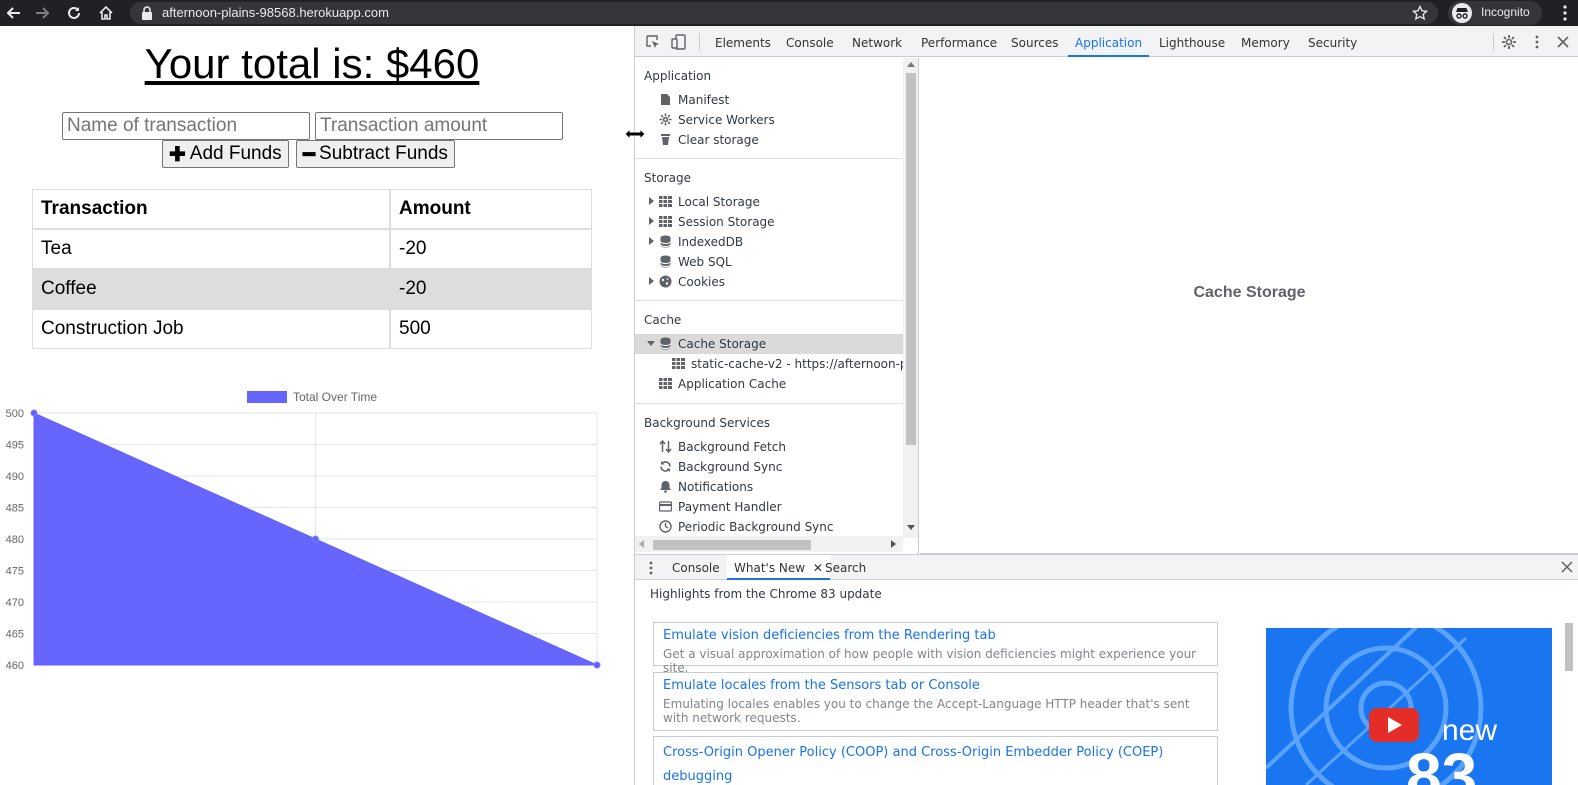 This screenshot has width=1578, height=785. I want to click on add-funds-label: Add Funds, so click(235, 153).